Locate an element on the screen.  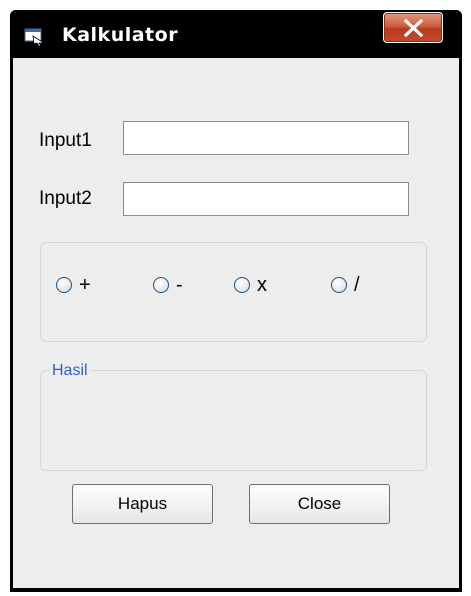
close-x-icon is located at coordinates (413, 28).